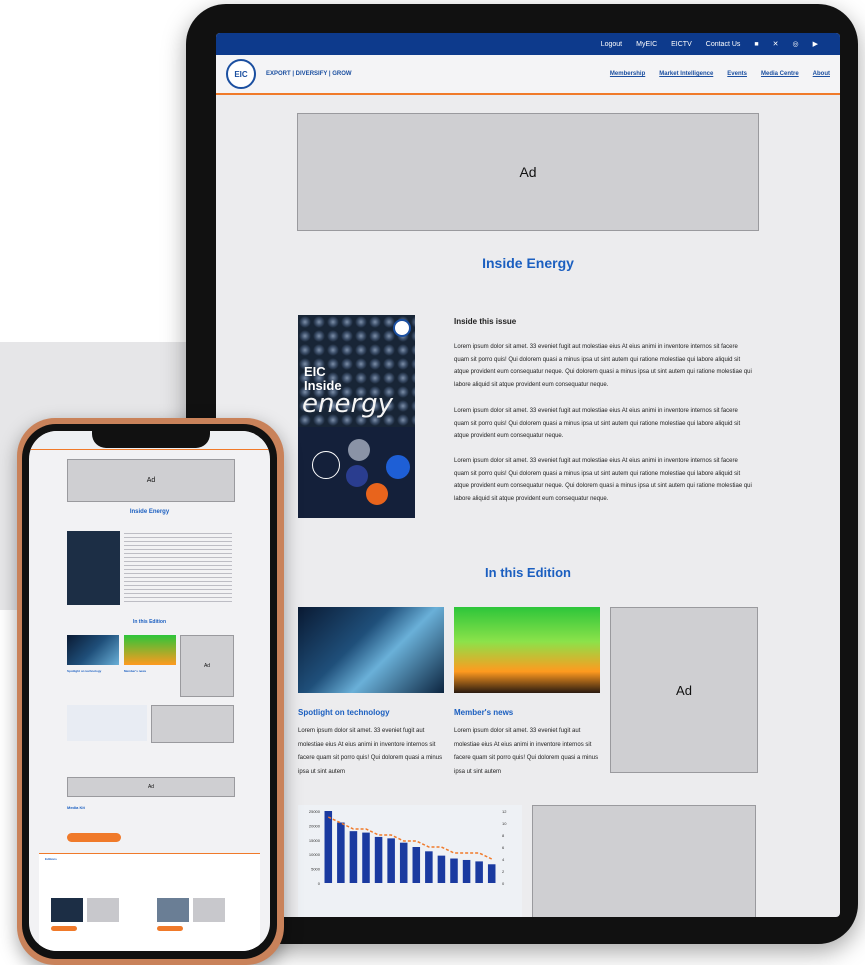 The height and width of the screenshot is (965, 865). What do you see at coordinates (315, 854) in the screenshot?
I see `y-tick-label: 10000` at bounding box center [315, 854].